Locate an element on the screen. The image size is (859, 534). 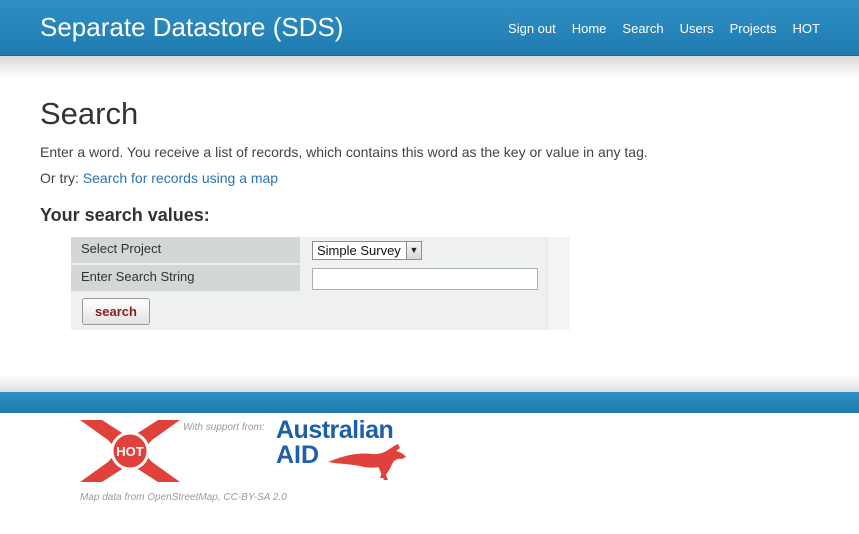
nav-hot: HOT is located at coordinates (806, 28).